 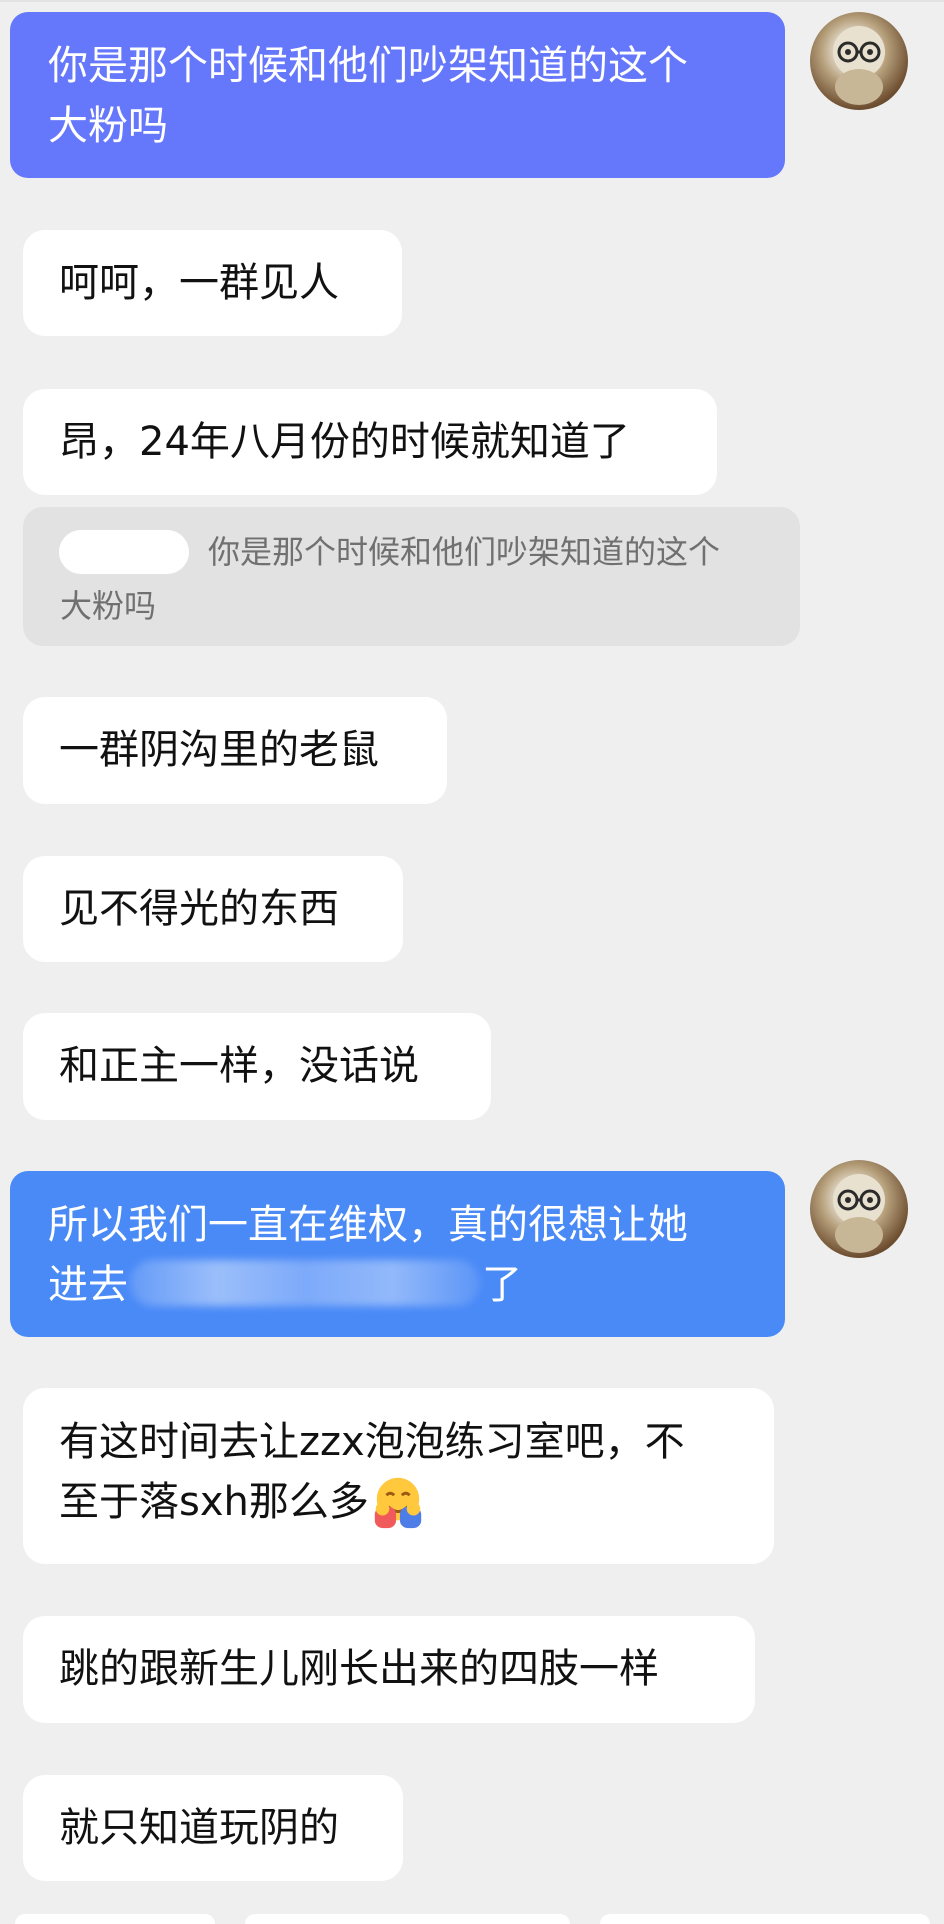 I want to click on hugging-face-icon, so click(x=398, y=1503).